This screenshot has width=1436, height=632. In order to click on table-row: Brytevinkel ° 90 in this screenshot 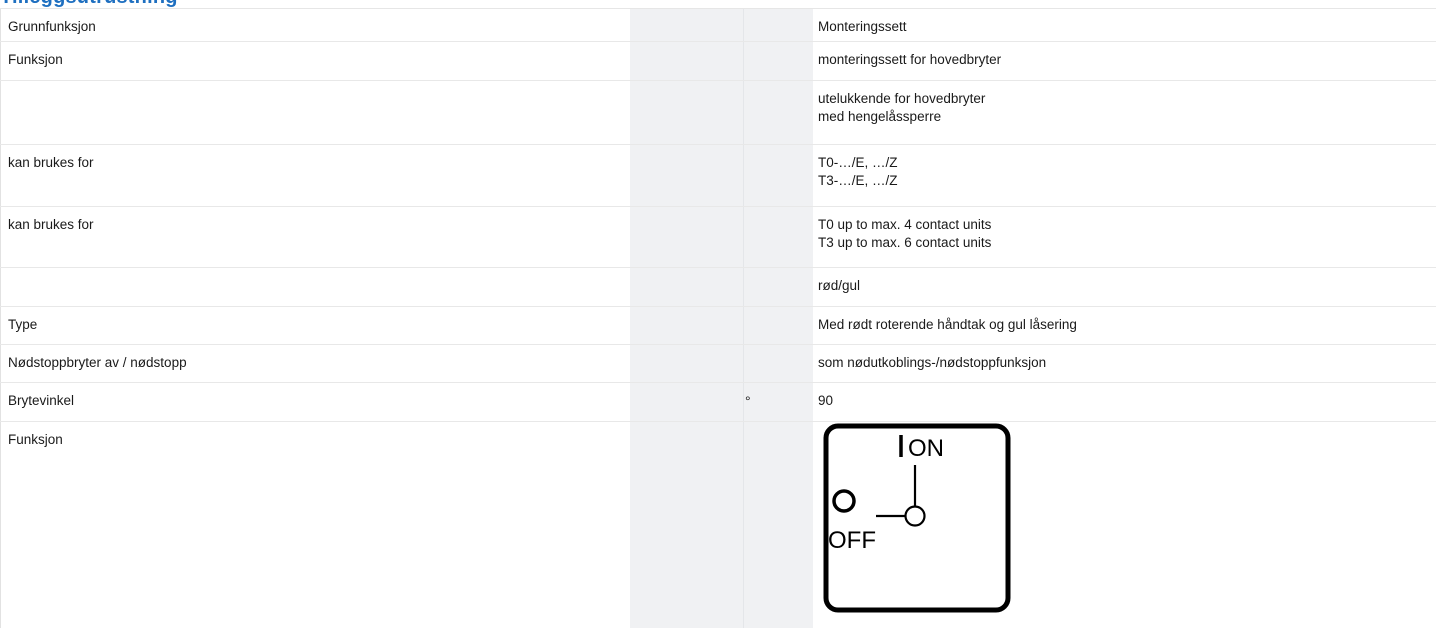, I will do `click(718, 402)`.